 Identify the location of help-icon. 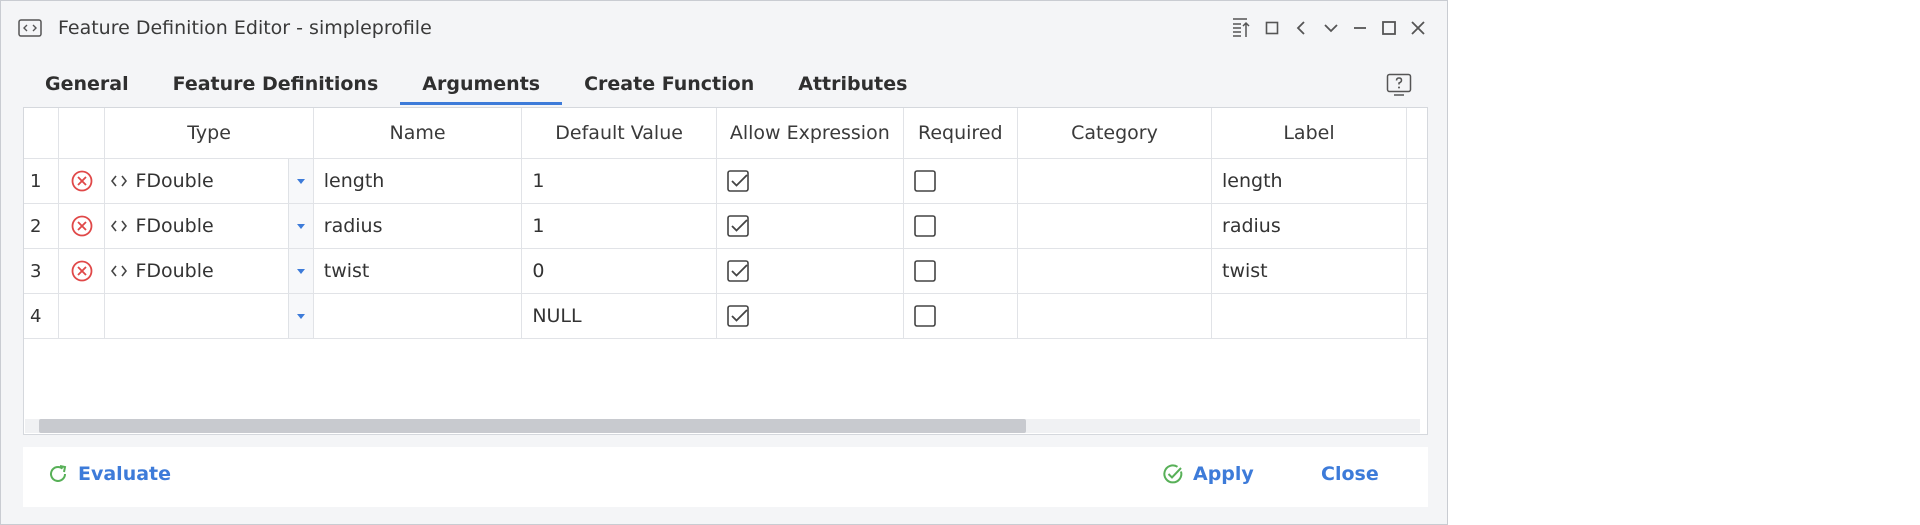
(1399, 85).